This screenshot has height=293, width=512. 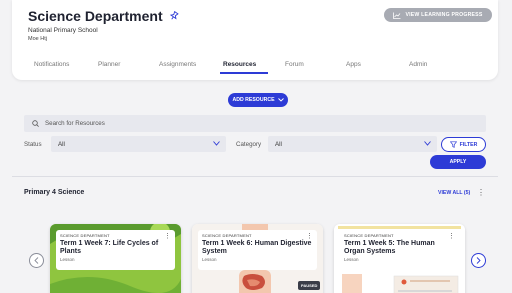 I want to click on school-name: National Primary School, so click(x=63, y=30).